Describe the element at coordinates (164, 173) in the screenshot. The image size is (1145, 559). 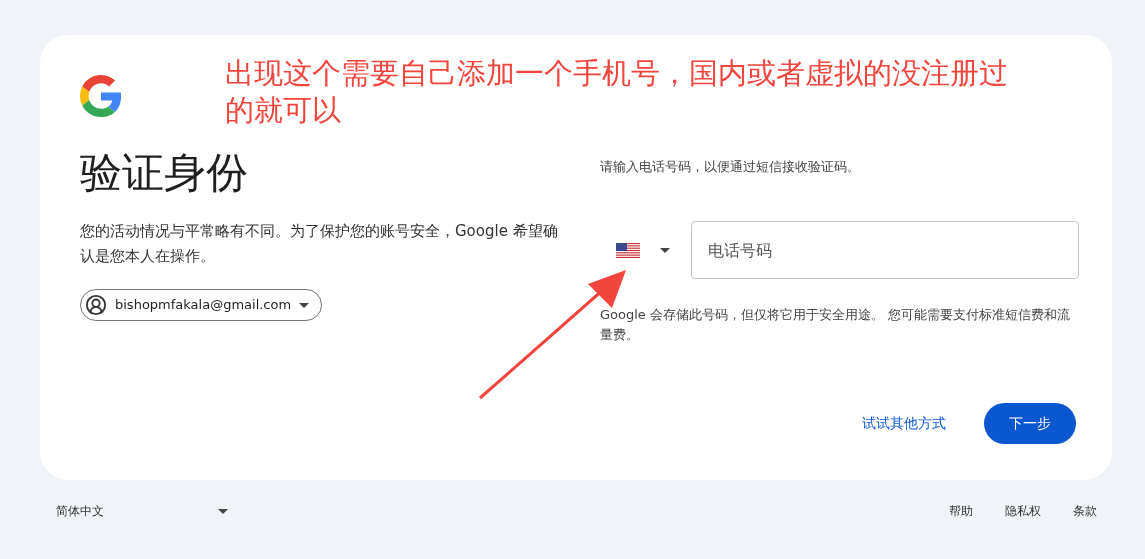
I see `page-title: 验证身份` at that location.